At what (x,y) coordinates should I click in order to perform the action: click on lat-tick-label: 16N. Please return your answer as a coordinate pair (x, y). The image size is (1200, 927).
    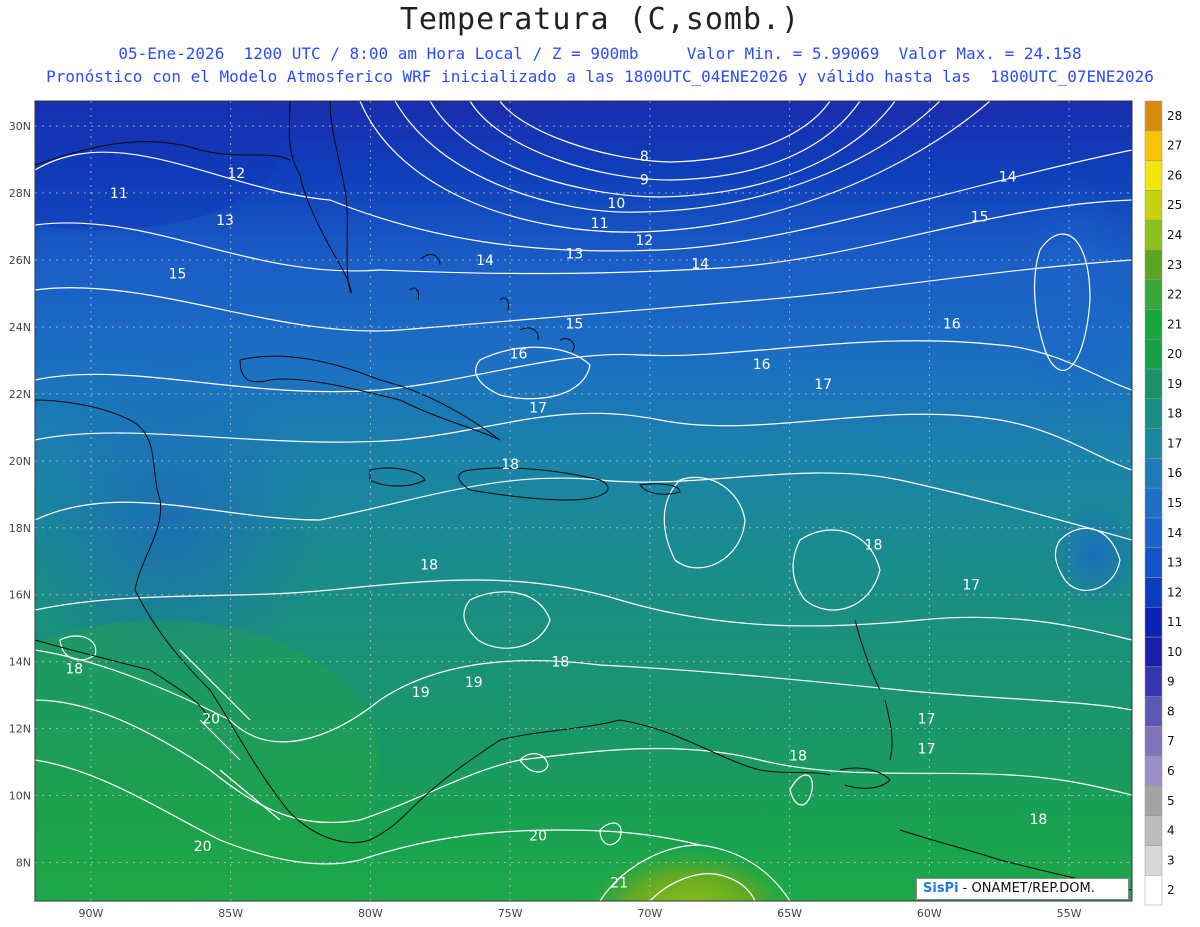
    Looking at the image, I should click on (20, 595).